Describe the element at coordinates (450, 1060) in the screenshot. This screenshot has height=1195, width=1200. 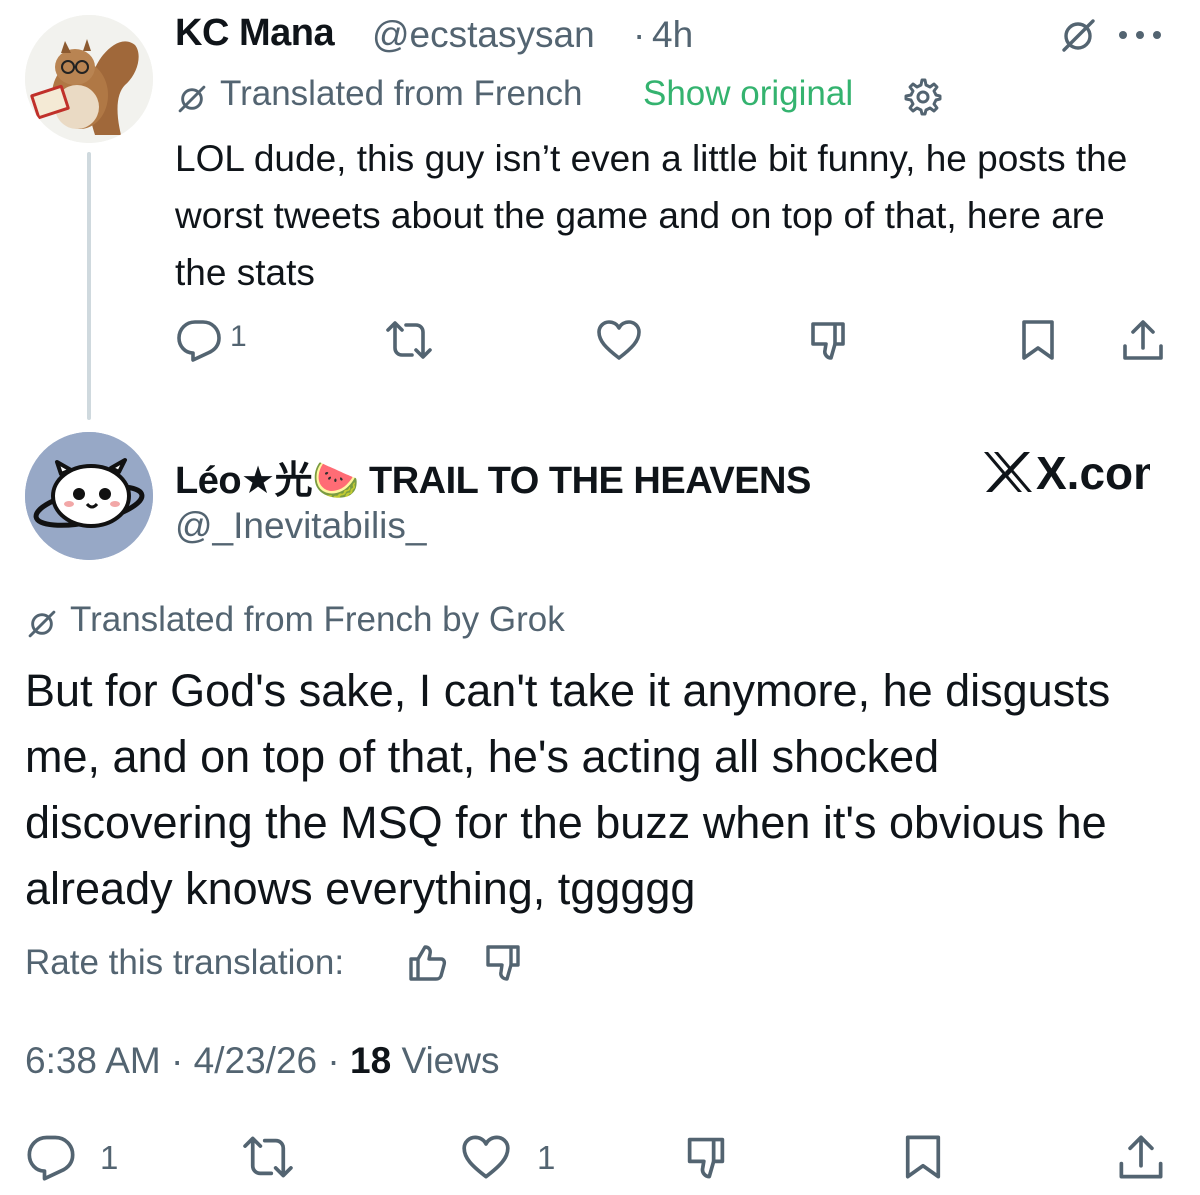
I see `views-label: Views` at that location.